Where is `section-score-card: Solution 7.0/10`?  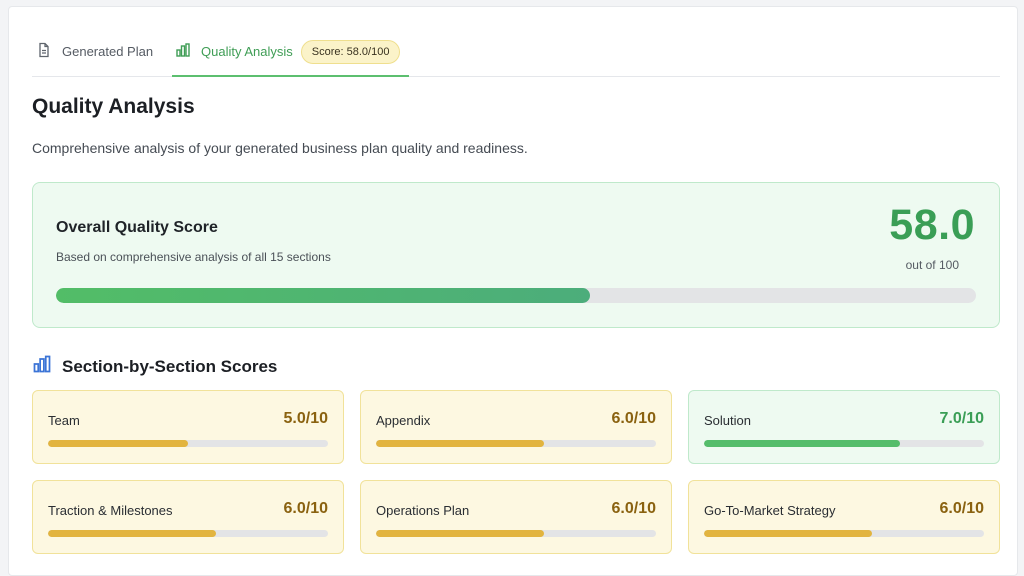
section-score-card: Solution 7.0/10 is located at coordinates (844, 427).